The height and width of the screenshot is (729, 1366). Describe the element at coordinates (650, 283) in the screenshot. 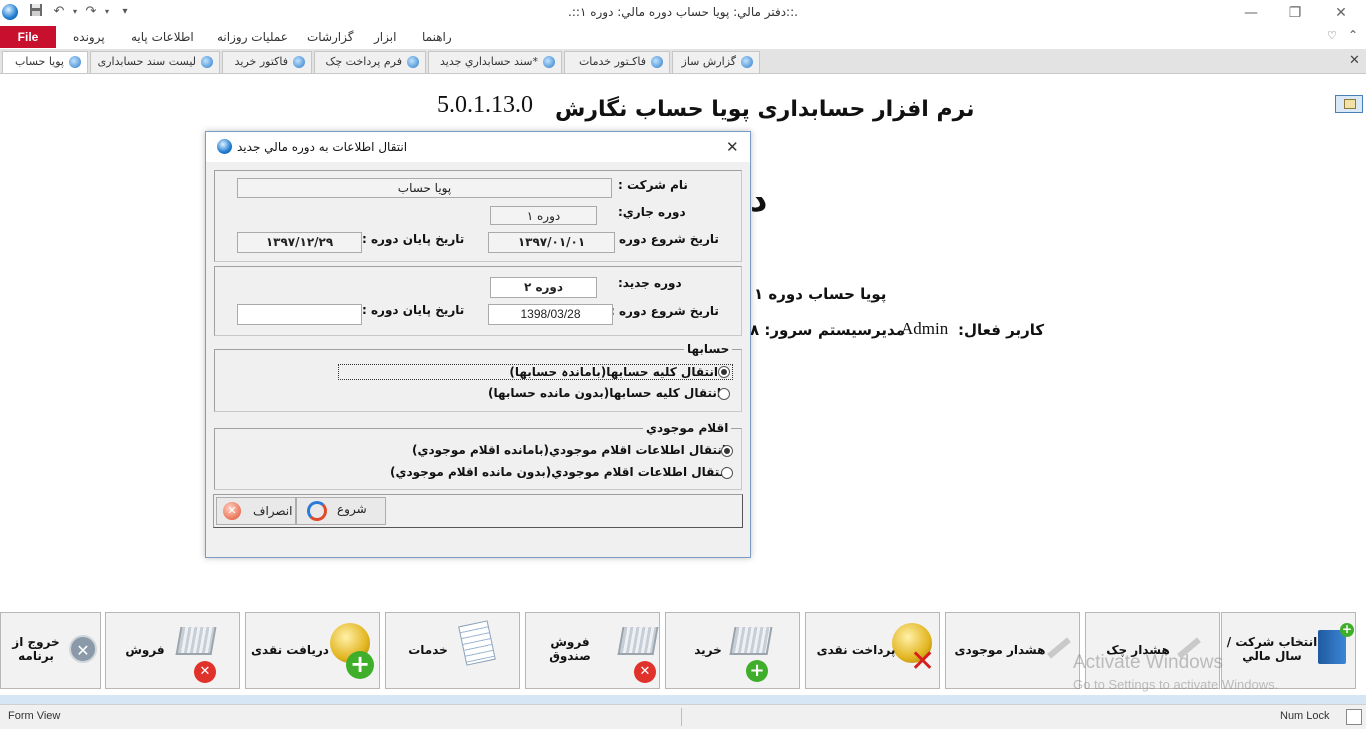

I see `new-period-label: دوره جدید:` at that location.